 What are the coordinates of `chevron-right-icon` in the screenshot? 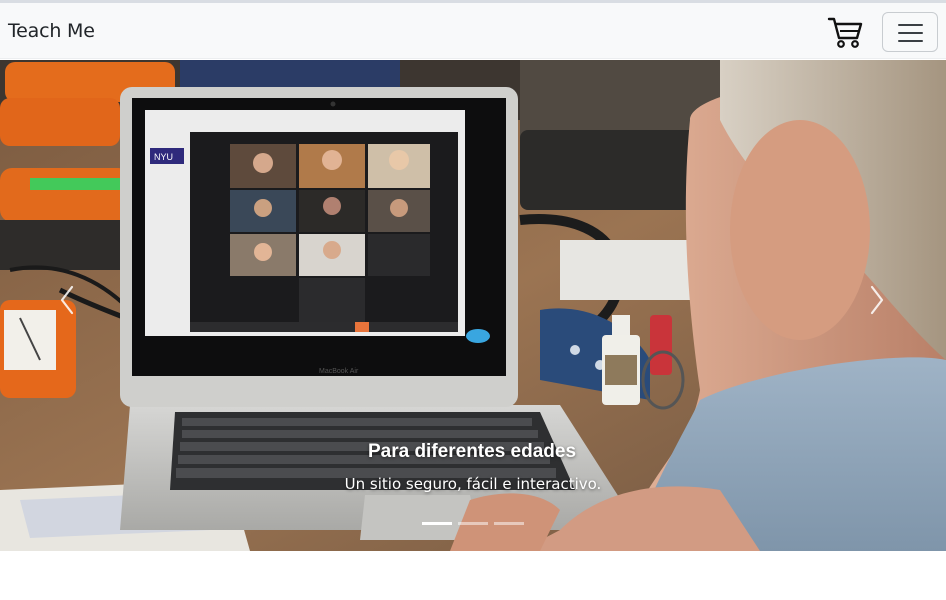 It's located at (877, 300).